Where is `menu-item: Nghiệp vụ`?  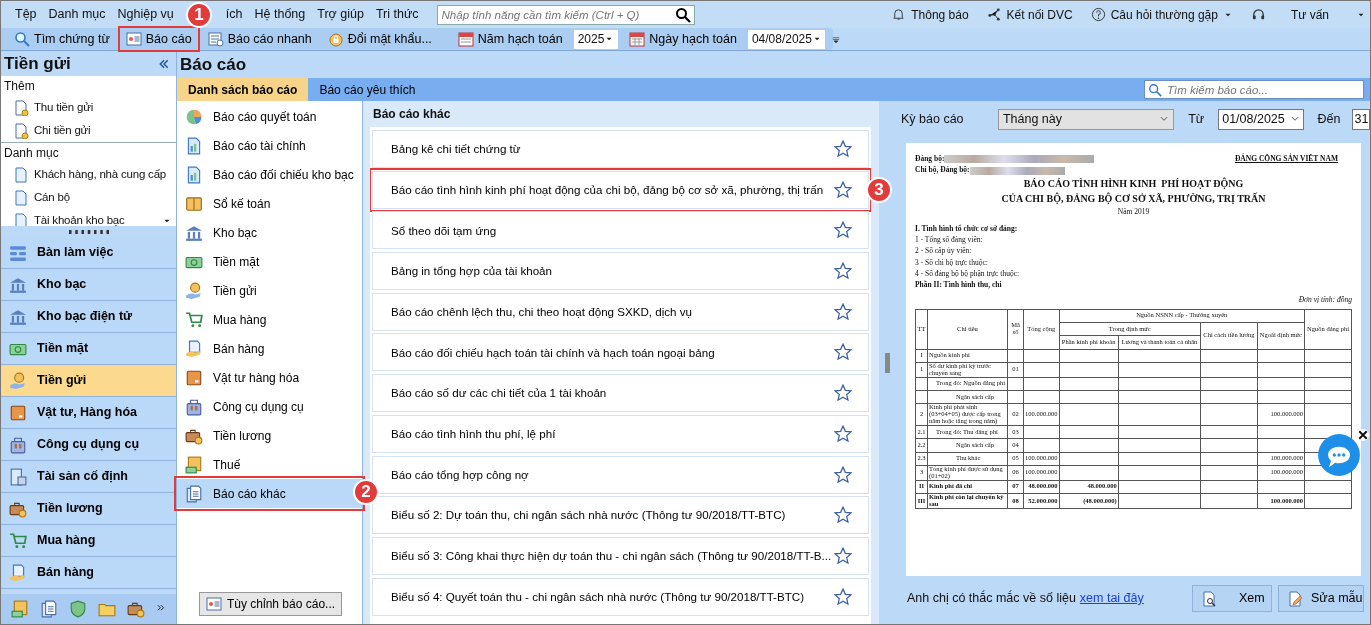 menu-item: Nghiệp vụ is located at coordinates (145, 14).